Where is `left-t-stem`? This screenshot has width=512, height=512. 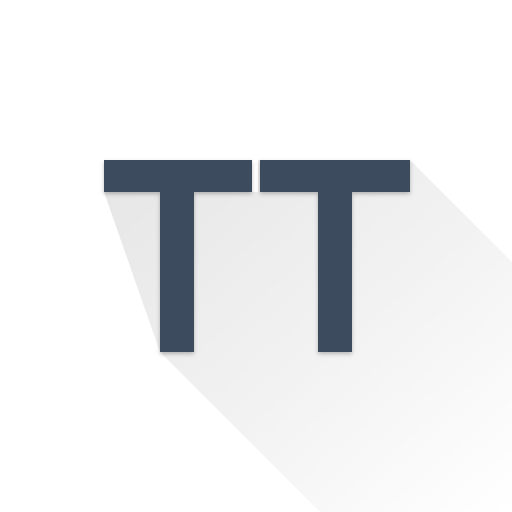
left-t-stem is located at coordinates (177, 272).